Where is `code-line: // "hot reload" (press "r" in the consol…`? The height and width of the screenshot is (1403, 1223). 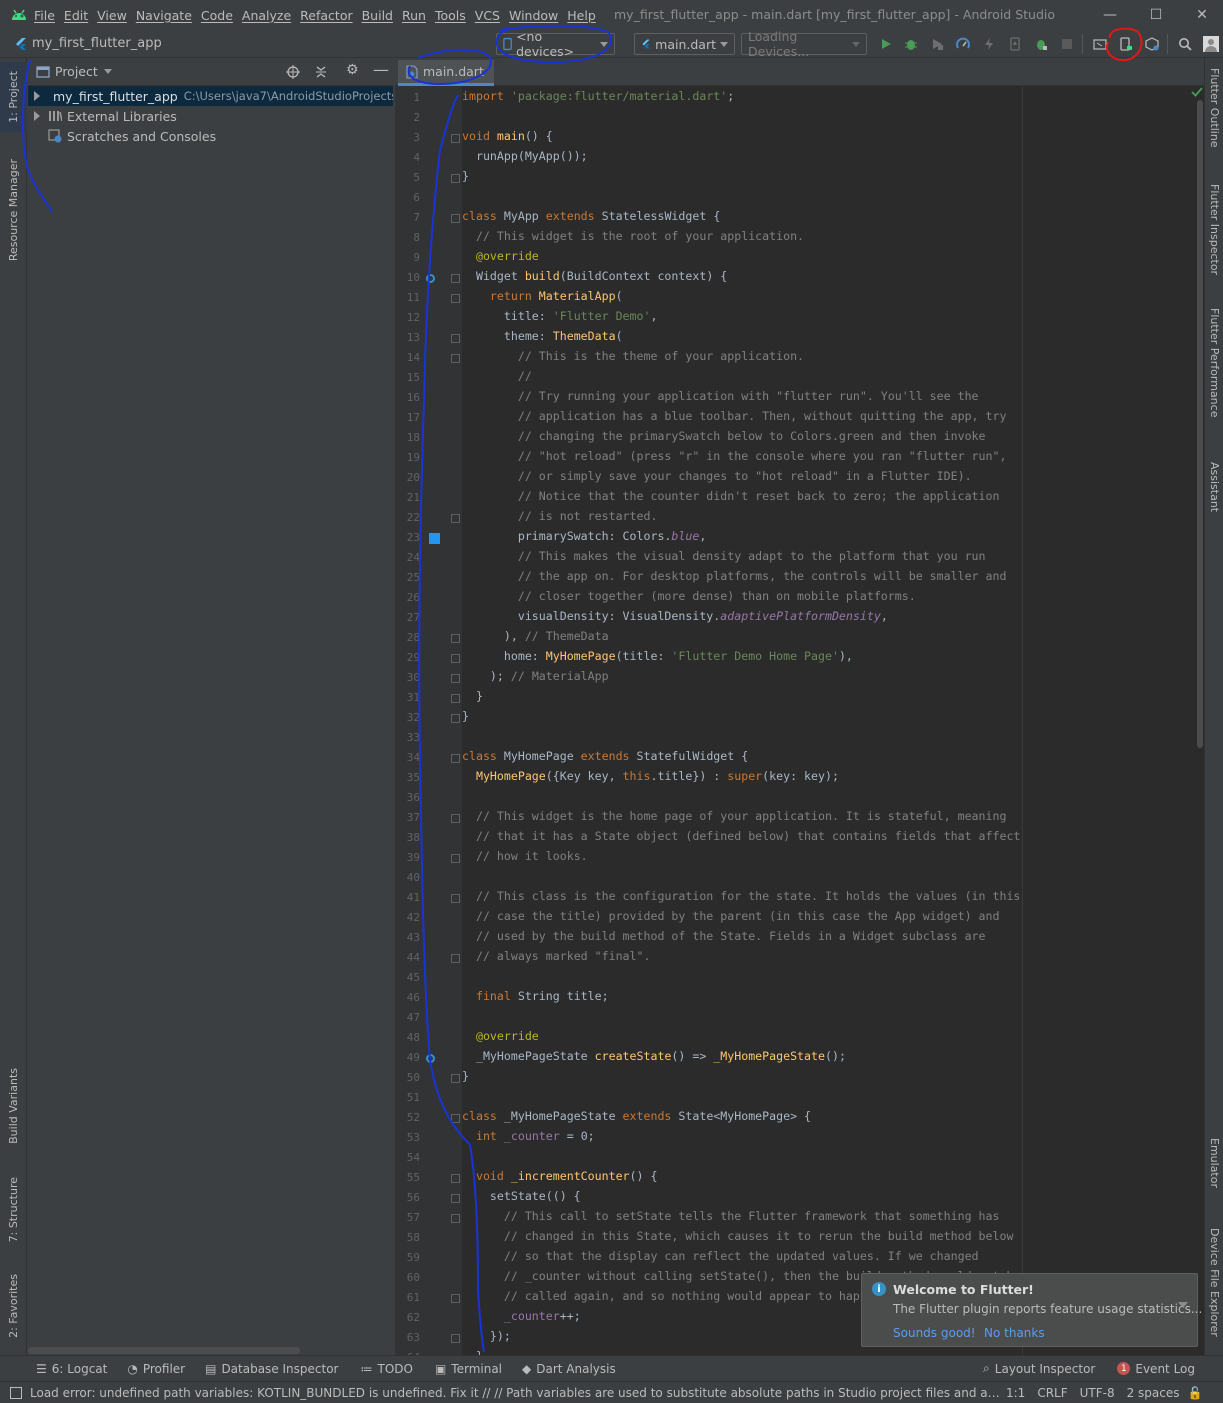 code-line: // "hot reload" (press "r" in the consol… is located at coordinates (734, 456).